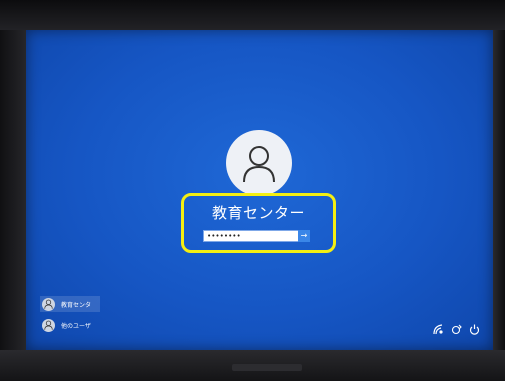 Image resolution: width=505 pixels, height=381 pixels. I want to click on monitor-bezel-left, so click(13, 190).